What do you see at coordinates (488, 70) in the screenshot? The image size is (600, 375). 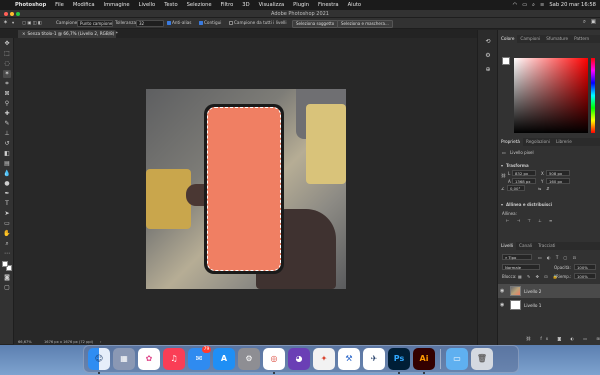 I see `glyphs-panel-icon: ⊕` at bounding box center [488, 70].